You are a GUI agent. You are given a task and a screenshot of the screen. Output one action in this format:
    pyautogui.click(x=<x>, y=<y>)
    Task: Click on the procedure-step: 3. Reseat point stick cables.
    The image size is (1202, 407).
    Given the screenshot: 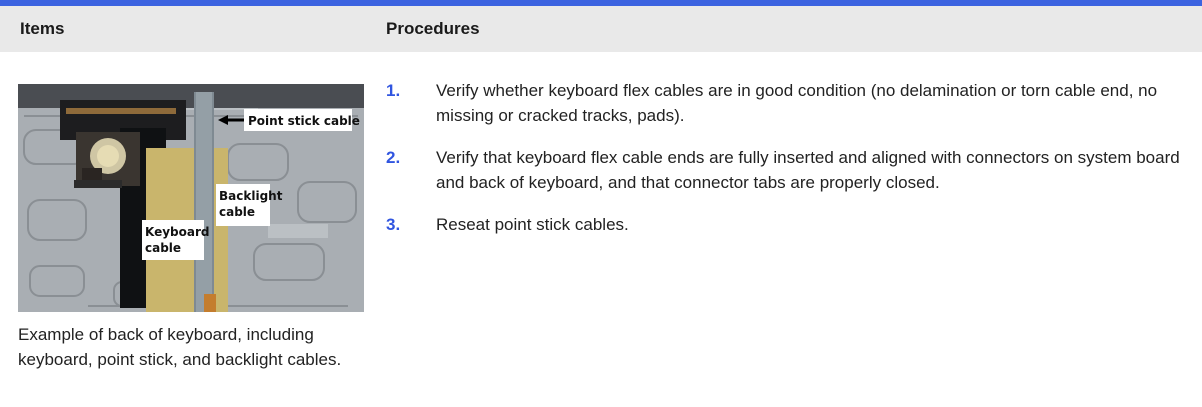 What is the action you would take?
    pyautogui.click(x=789, y=224)
    